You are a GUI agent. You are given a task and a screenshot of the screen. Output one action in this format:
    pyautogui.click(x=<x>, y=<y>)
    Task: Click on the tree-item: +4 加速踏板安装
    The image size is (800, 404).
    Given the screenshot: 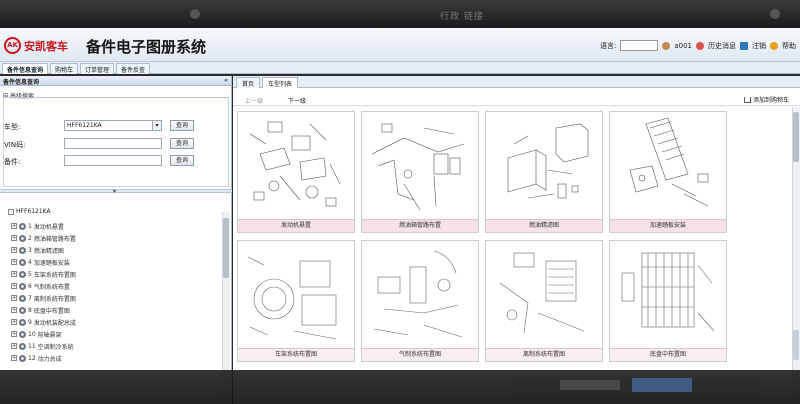 What is the action you would take?
    pyautogui.click(x=40, y=262)
    